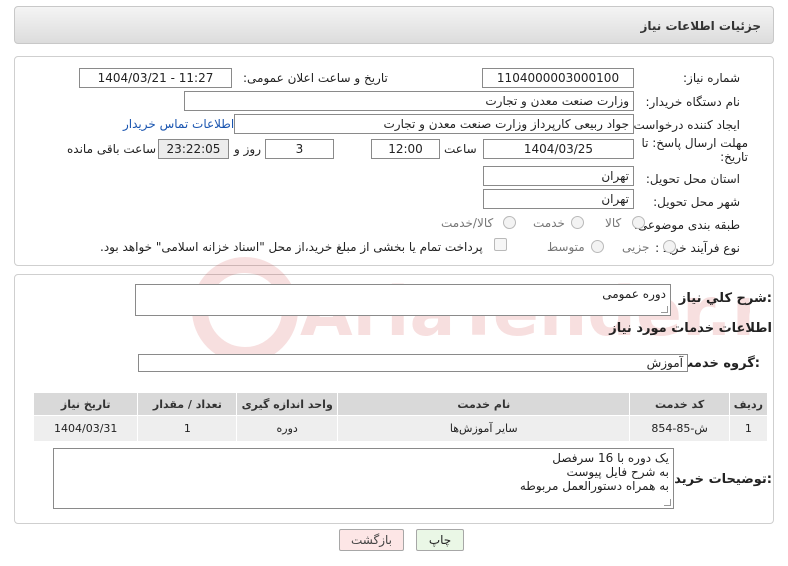  I want to click on deadline-date-field: 1404/03/25, so click(558, 149).